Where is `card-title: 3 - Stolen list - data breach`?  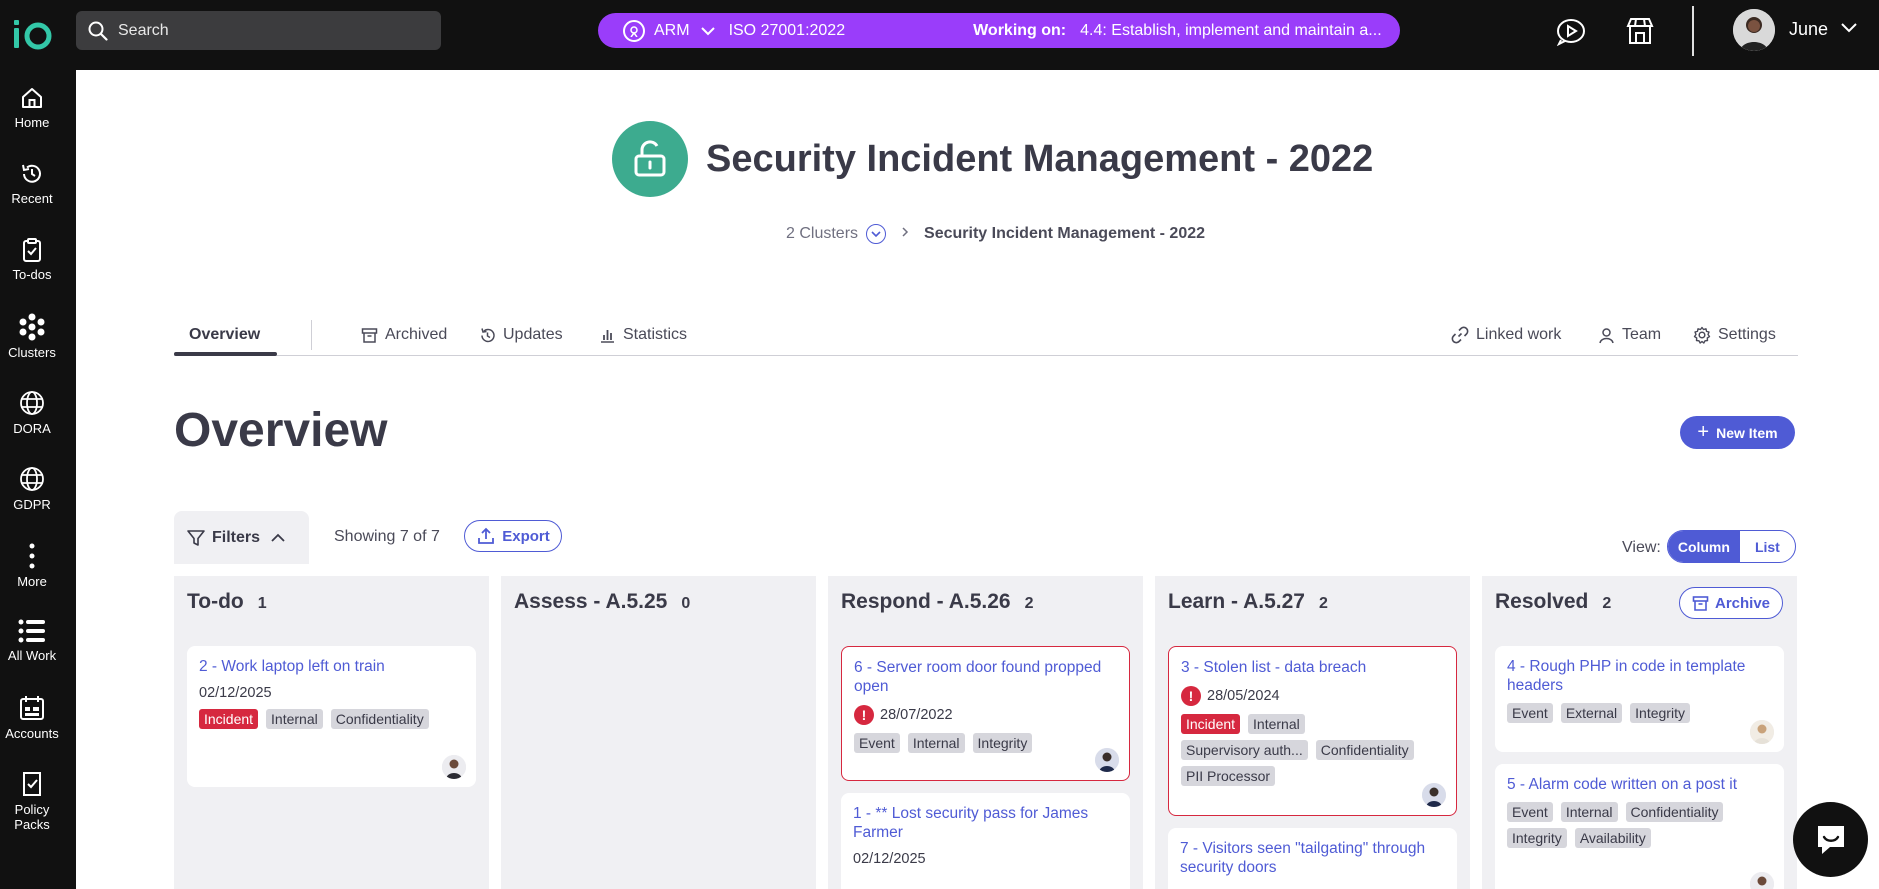 card-title: 3 - Stolen list - data breach is located at coordinates (1312, 667).